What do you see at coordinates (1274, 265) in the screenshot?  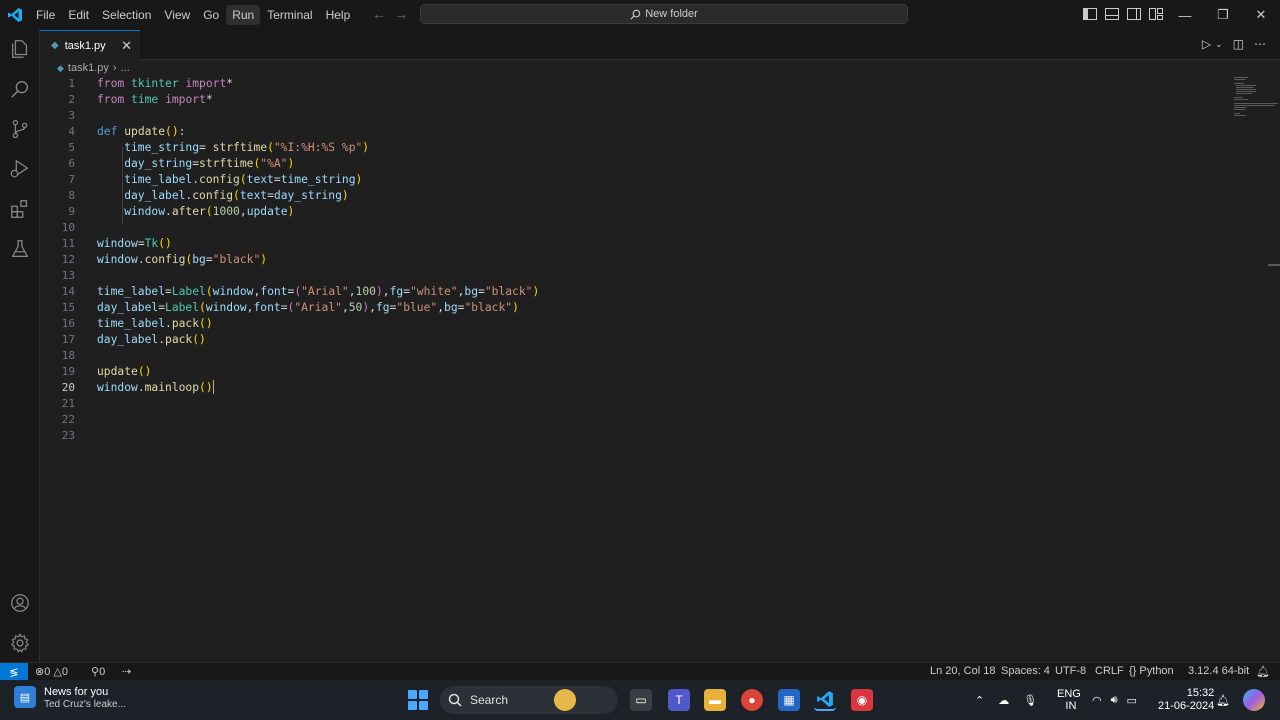 I see `scrollbar-marker` at bounding box center [1274, 265].